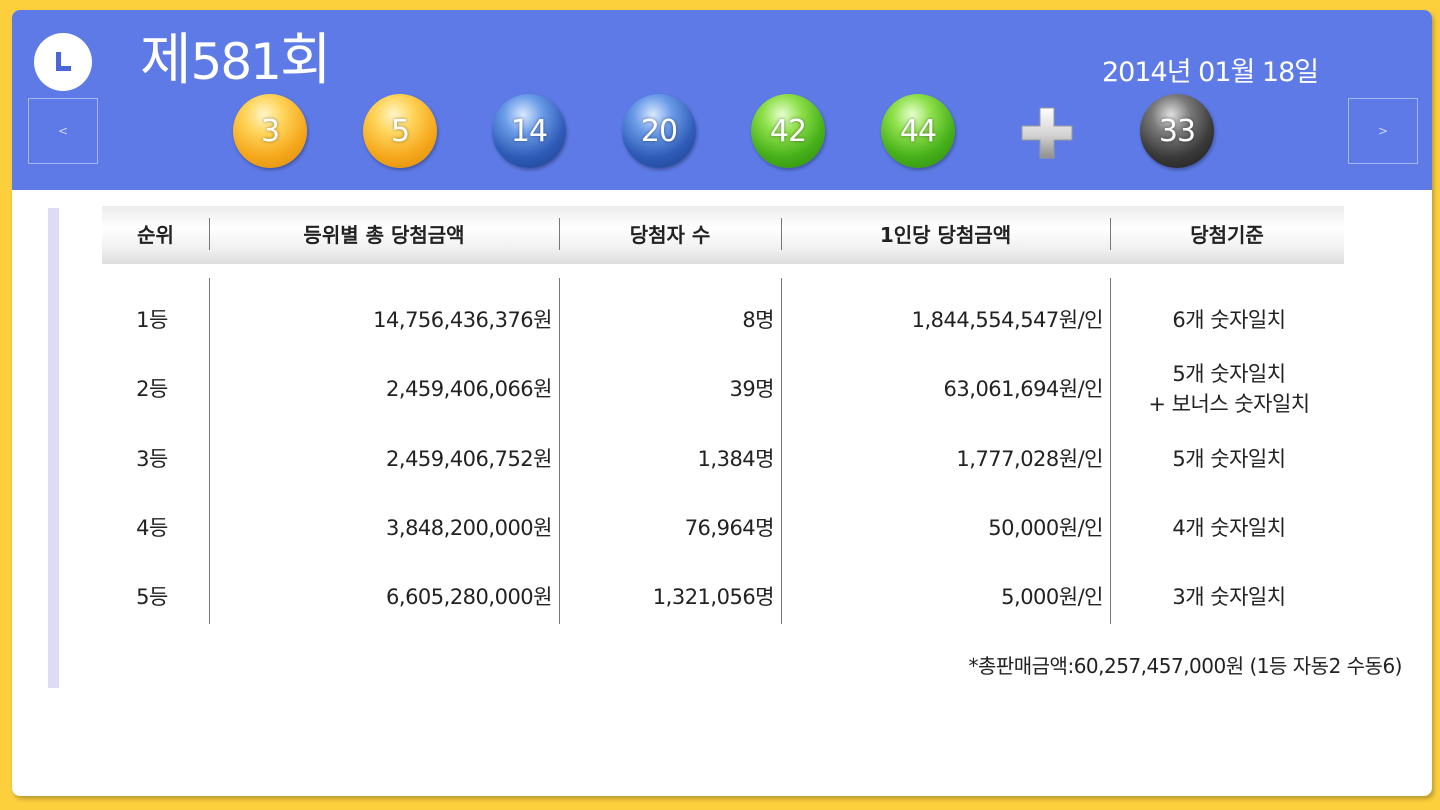 Image resolution: width=1440 pixels, height=810 pixels. What do you see at coordinates (659, 131) in the screenshot?
I see `winning-ball-4: 20` at bounding box center [659, 131].